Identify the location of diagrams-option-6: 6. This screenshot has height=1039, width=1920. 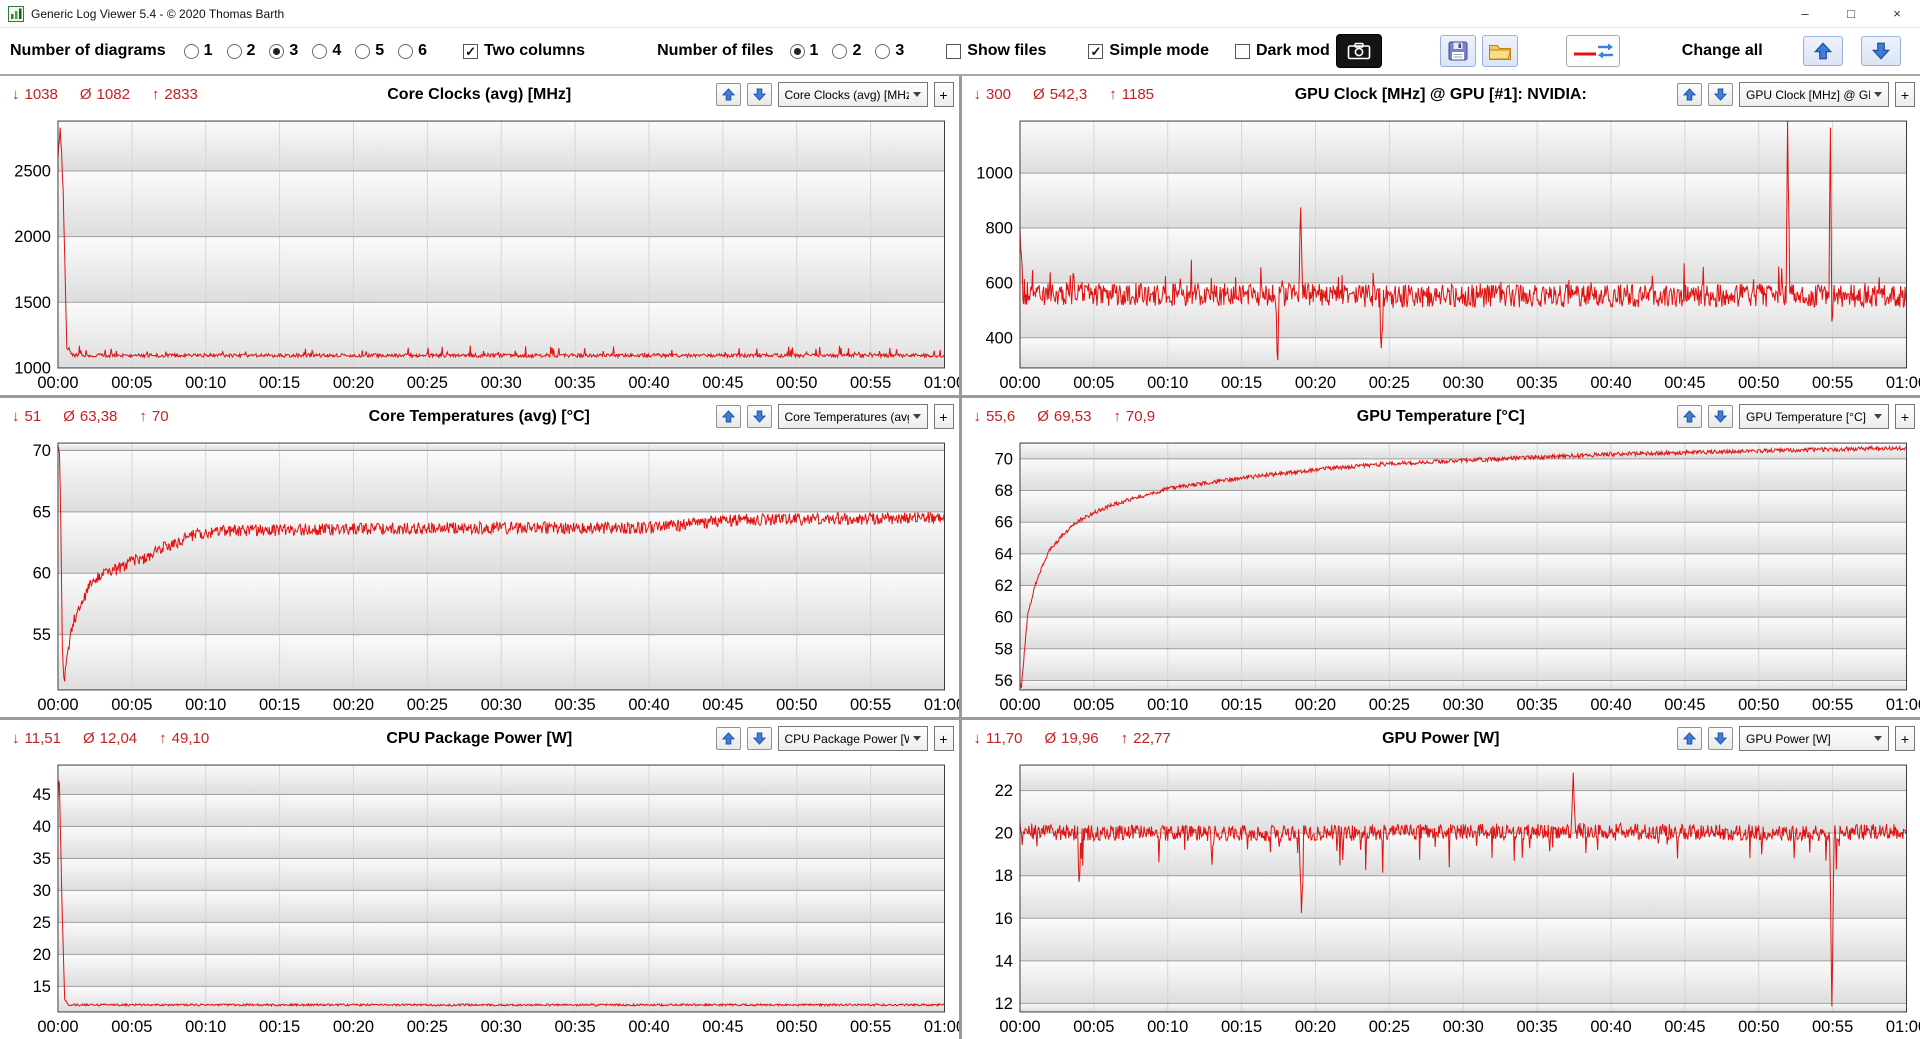
(412, 51).